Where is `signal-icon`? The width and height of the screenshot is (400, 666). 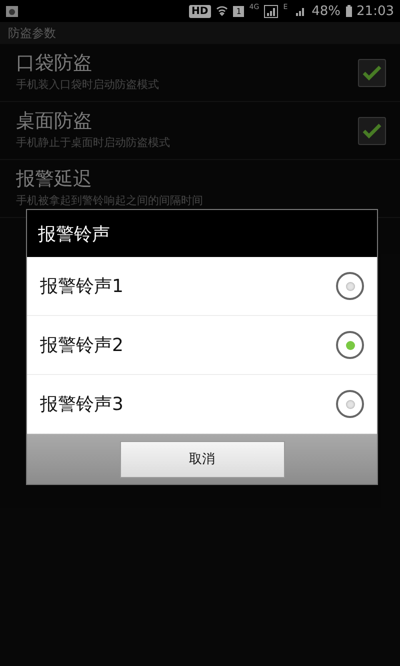 signal-icon is located at coordinates (271, 11).